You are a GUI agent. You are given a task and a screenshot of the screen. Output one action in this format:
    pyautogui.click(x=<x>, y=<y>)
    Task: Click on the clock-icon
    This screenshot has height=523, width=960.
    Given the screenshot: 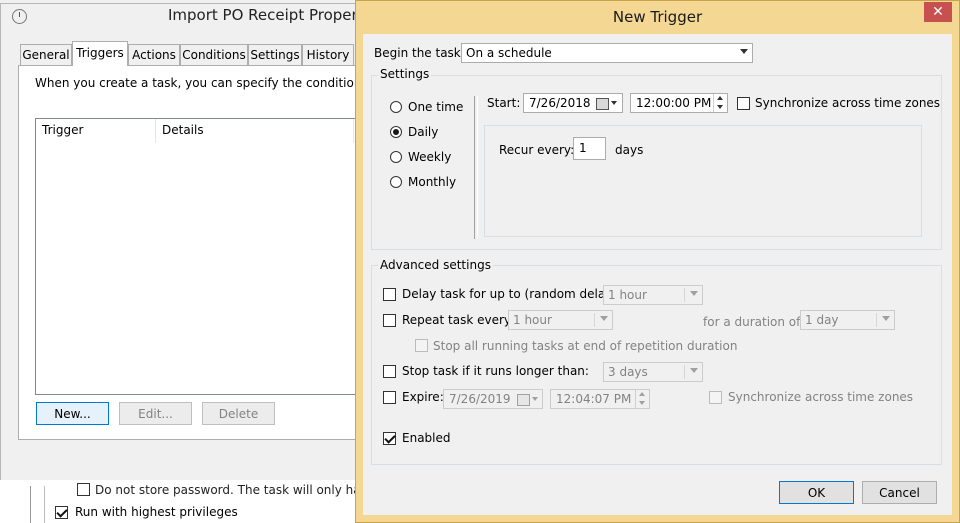 What is the action you would take?
    pyautogui.click(x=19, y=16)
    